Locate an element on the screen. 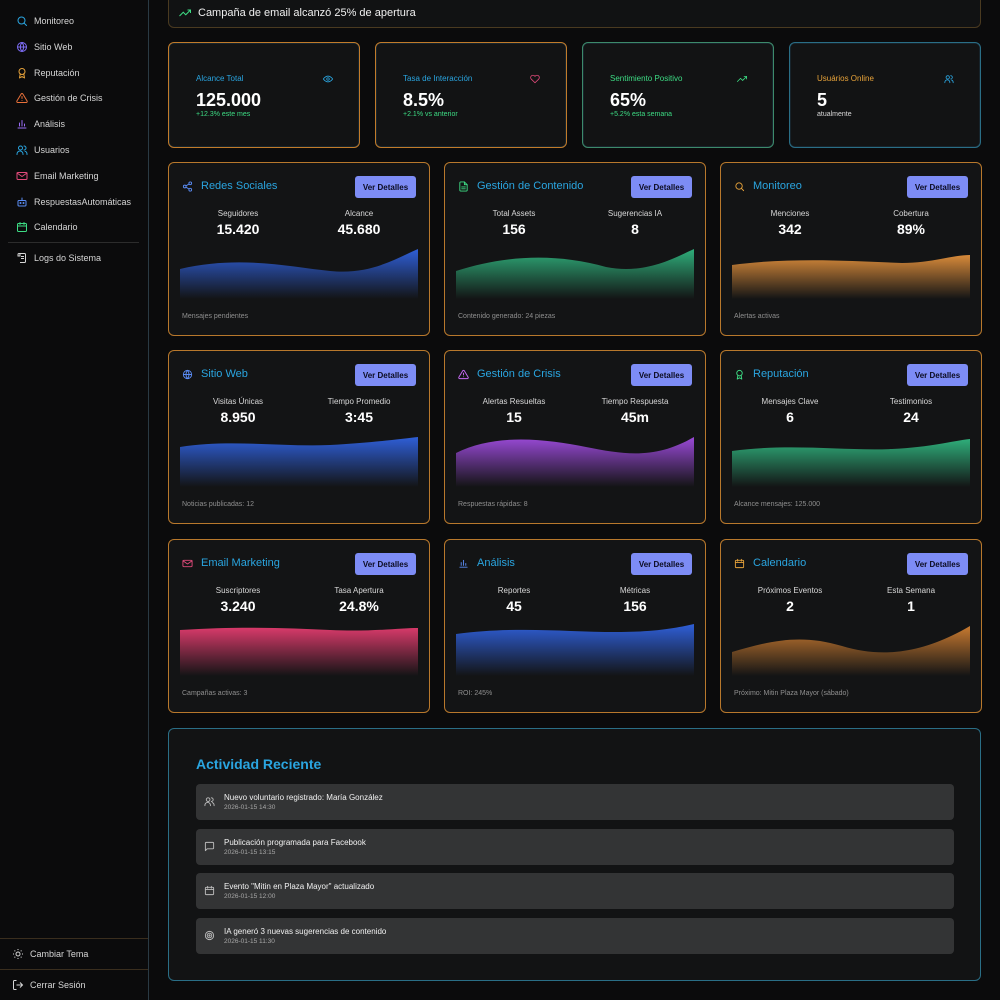  metric-primary: Suscriptores 3.240 is located at coordinates (238, 600).